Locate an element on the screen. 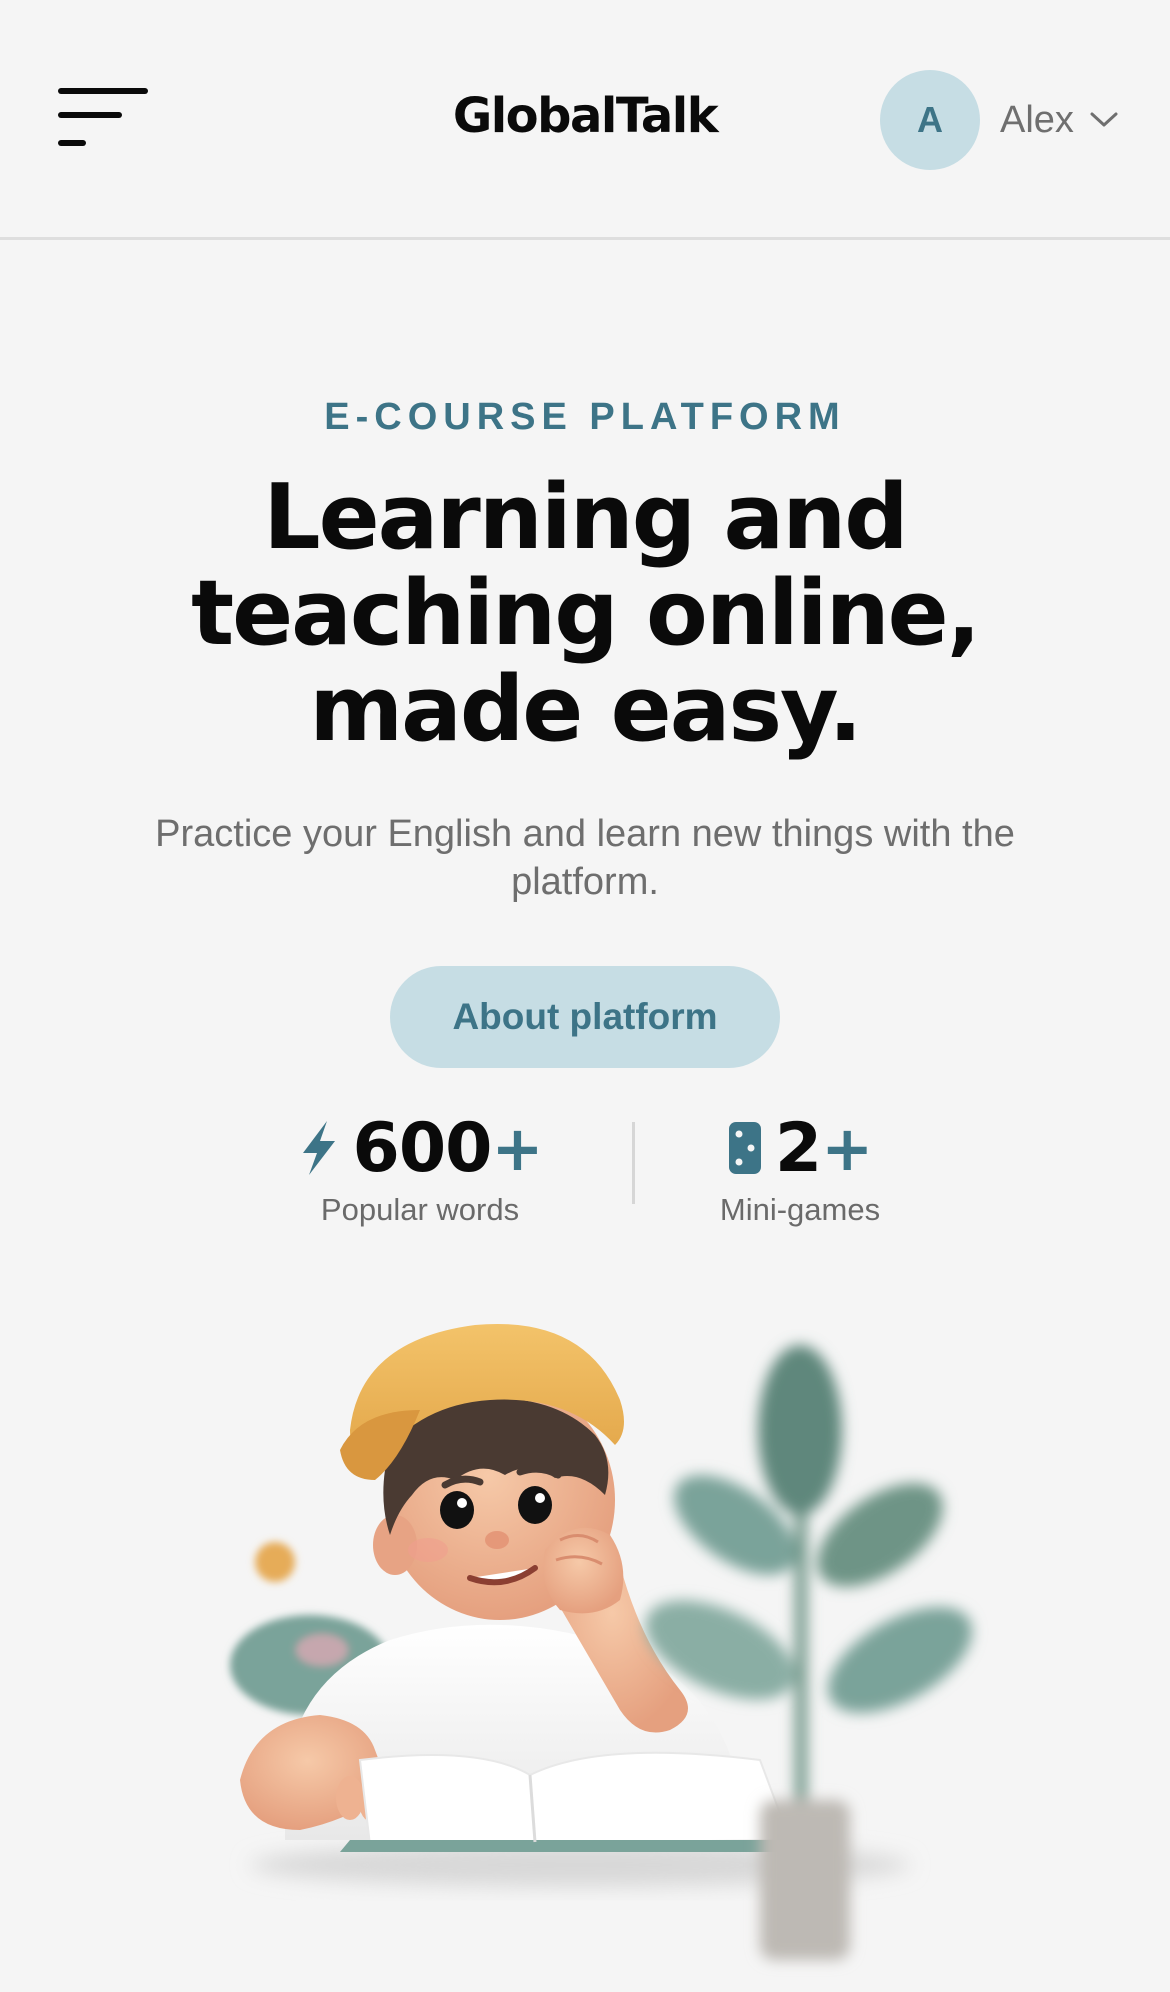 The image size is (1170, 1992). stats-divider is located at coordinates (633, 1163).